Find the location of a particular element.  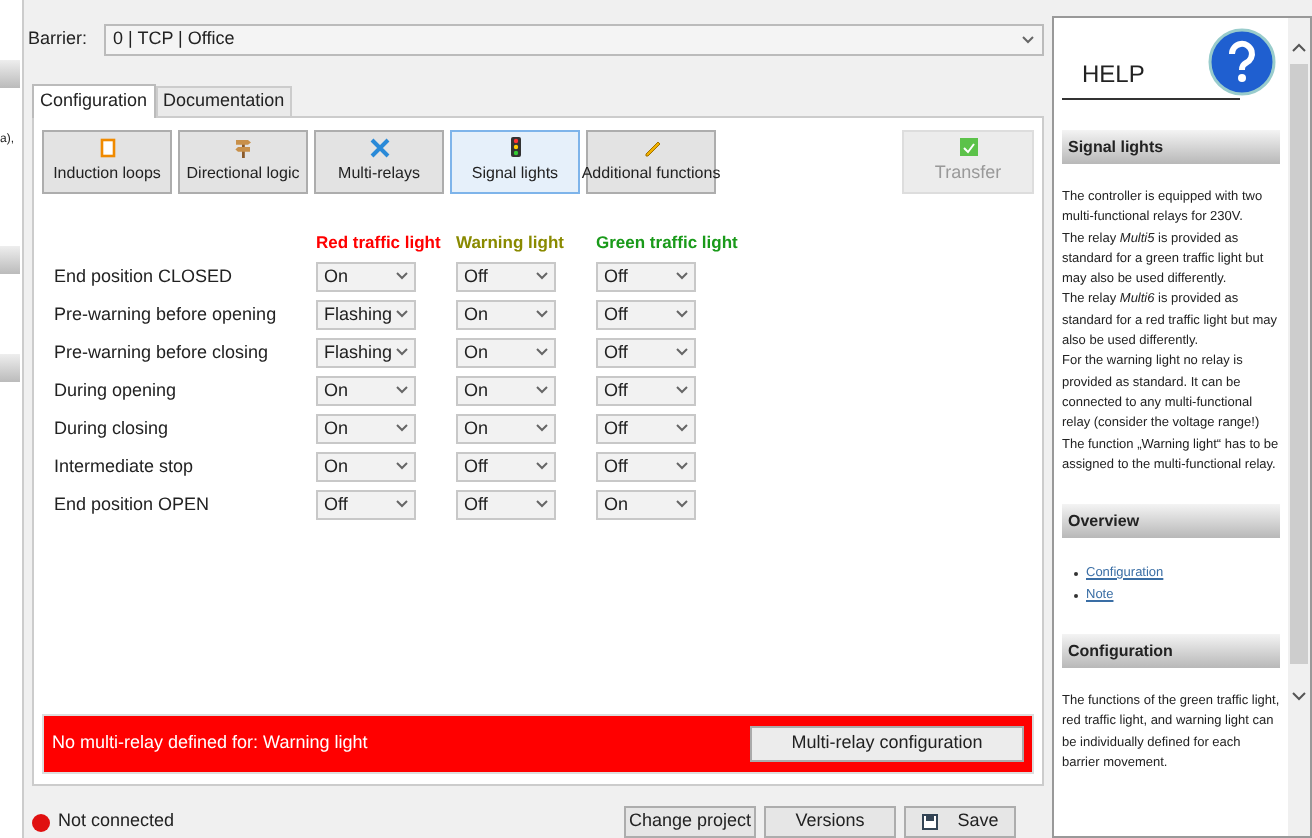

scroll-thumb is located at coordinates (1299, 364).